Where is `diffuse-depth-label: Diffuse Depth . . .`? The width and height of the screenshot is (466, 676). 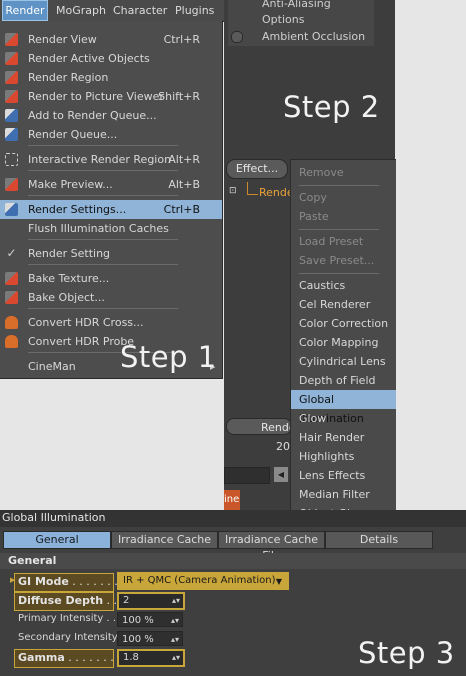
diffuse-depth-label: Diffuse Depth . . . is located at coordinates (71, 600).